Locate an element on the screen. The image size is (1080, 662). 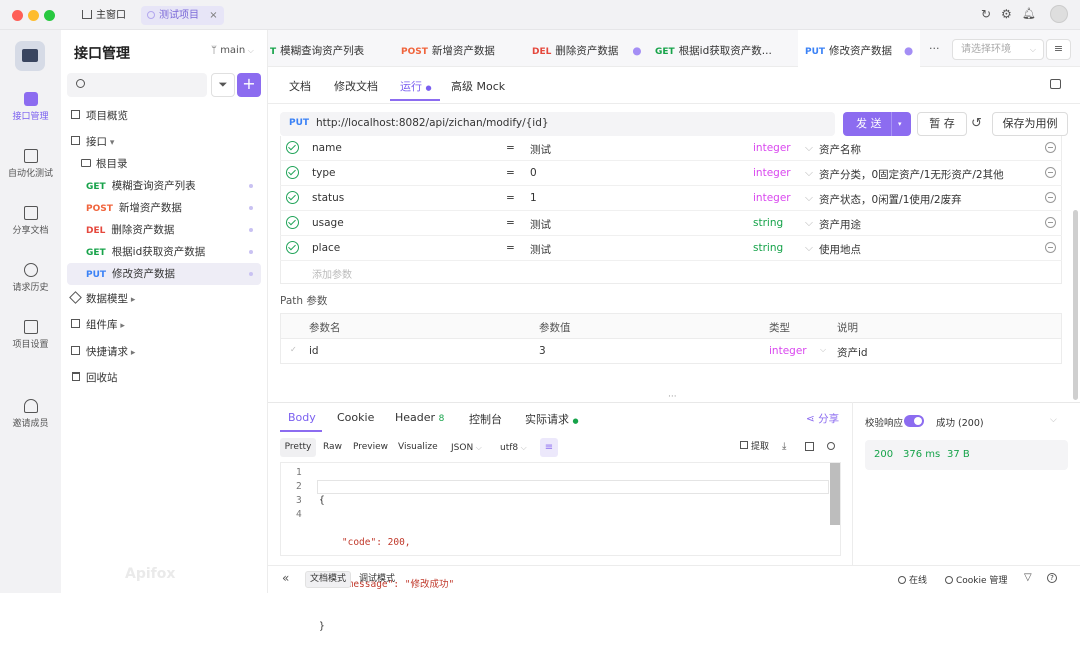
format-raw: Raw is located at coordinates (332, 447).